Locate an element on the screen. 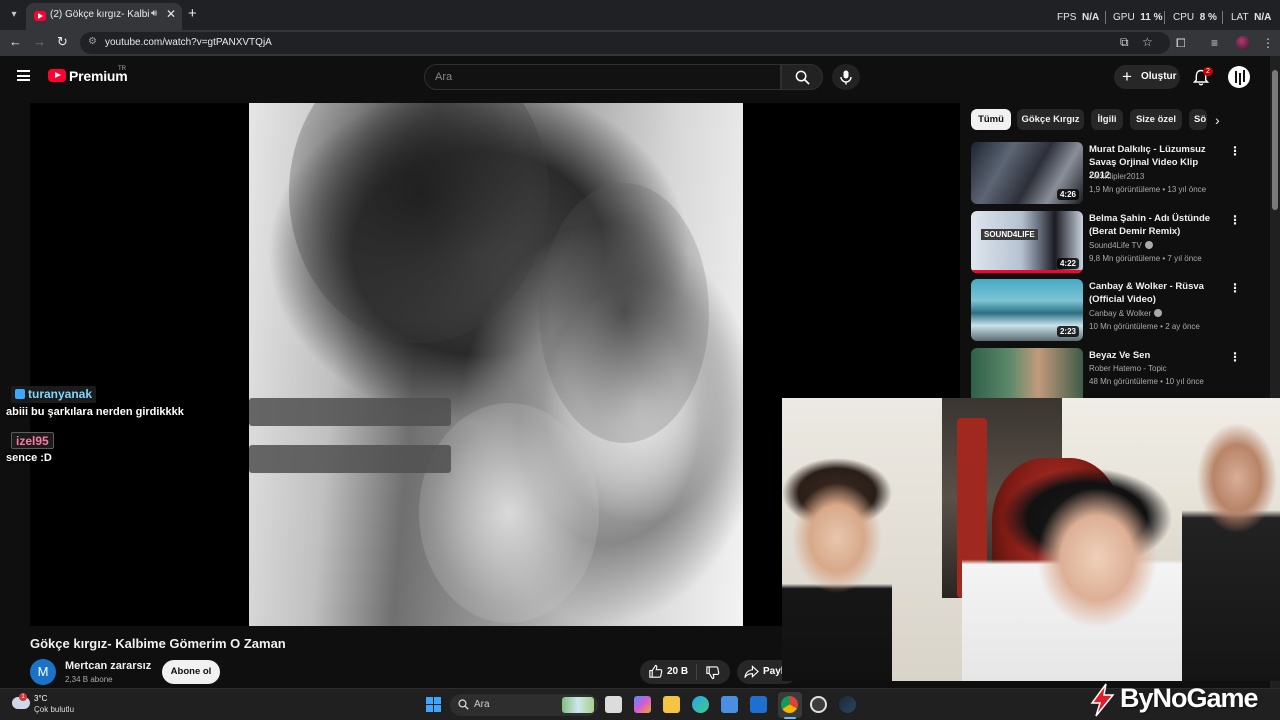 Image resolution: width=1280 pixels, height=720 pixels. active-app-indicator is located at coordinates (790, 718).